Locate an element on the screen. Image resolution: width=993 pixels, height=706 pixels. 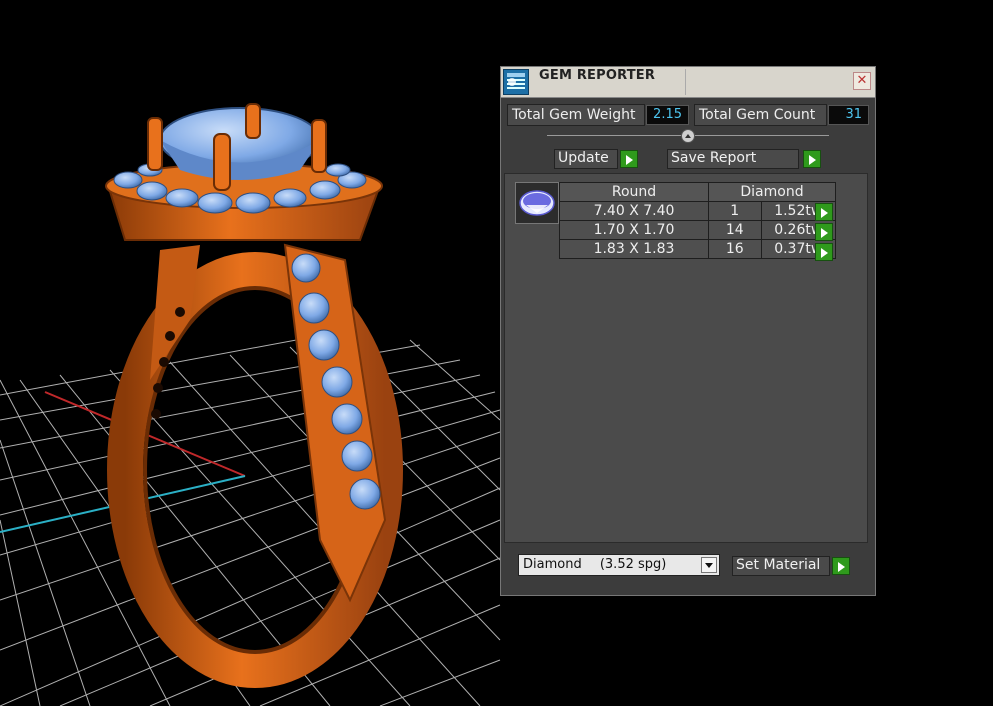
material-name: Diamond is located at coordinates (552, 564).